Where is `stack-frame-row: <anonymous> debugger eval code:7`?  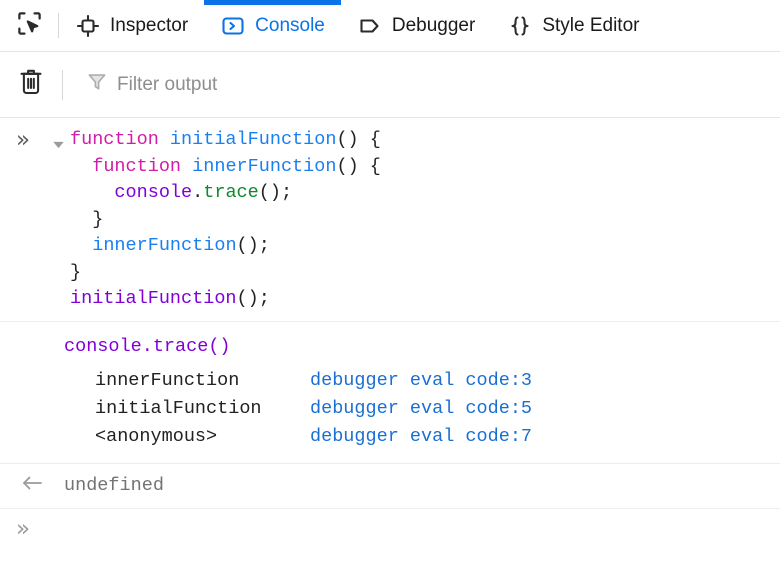
stack-frame-row: <anonymous> debugger eval code:7 is located at coordinates (390, 437).